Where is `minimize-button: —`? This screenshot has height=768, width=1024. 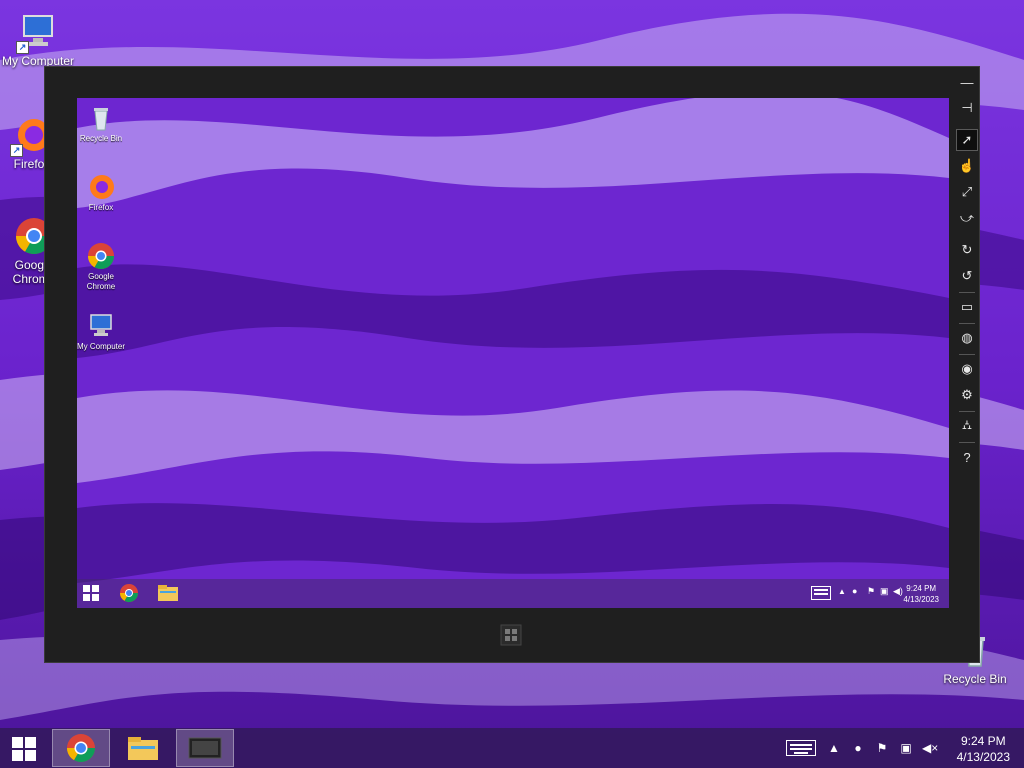
minimize-button: — is located at coordinates (967, 82).